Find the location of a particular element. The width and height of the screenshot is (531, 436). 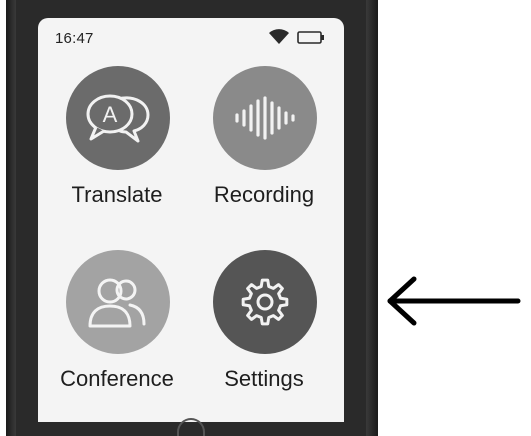

app-conference: Conference is located at coordinates (117, 332).